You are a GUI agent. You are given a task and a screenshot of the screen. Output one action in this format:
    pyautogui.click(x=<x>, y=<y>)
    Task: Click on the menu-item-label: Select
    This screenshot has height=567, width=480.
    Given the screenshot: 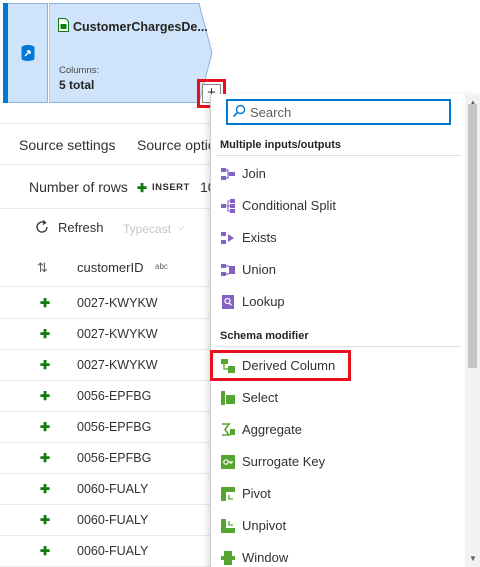 What is the action you would take?
    pyautogui.click(x=260, y=397)
    